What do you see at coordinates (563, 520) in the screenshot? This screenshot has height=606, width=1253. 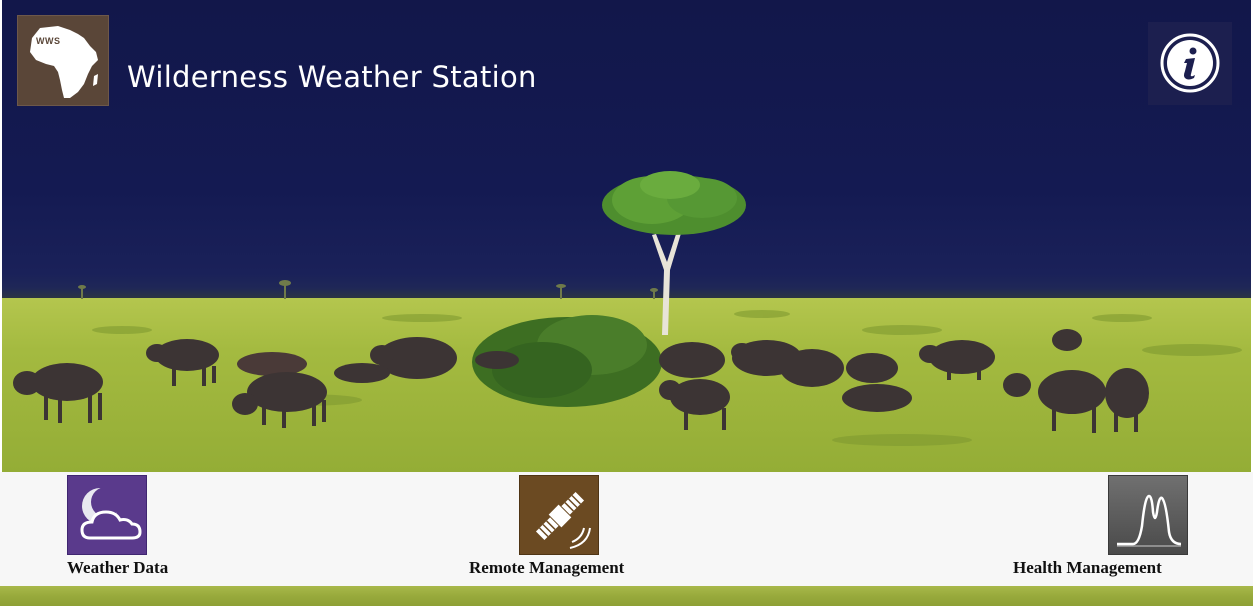 I see `satellite-icon` at bounding box center [563, 520].